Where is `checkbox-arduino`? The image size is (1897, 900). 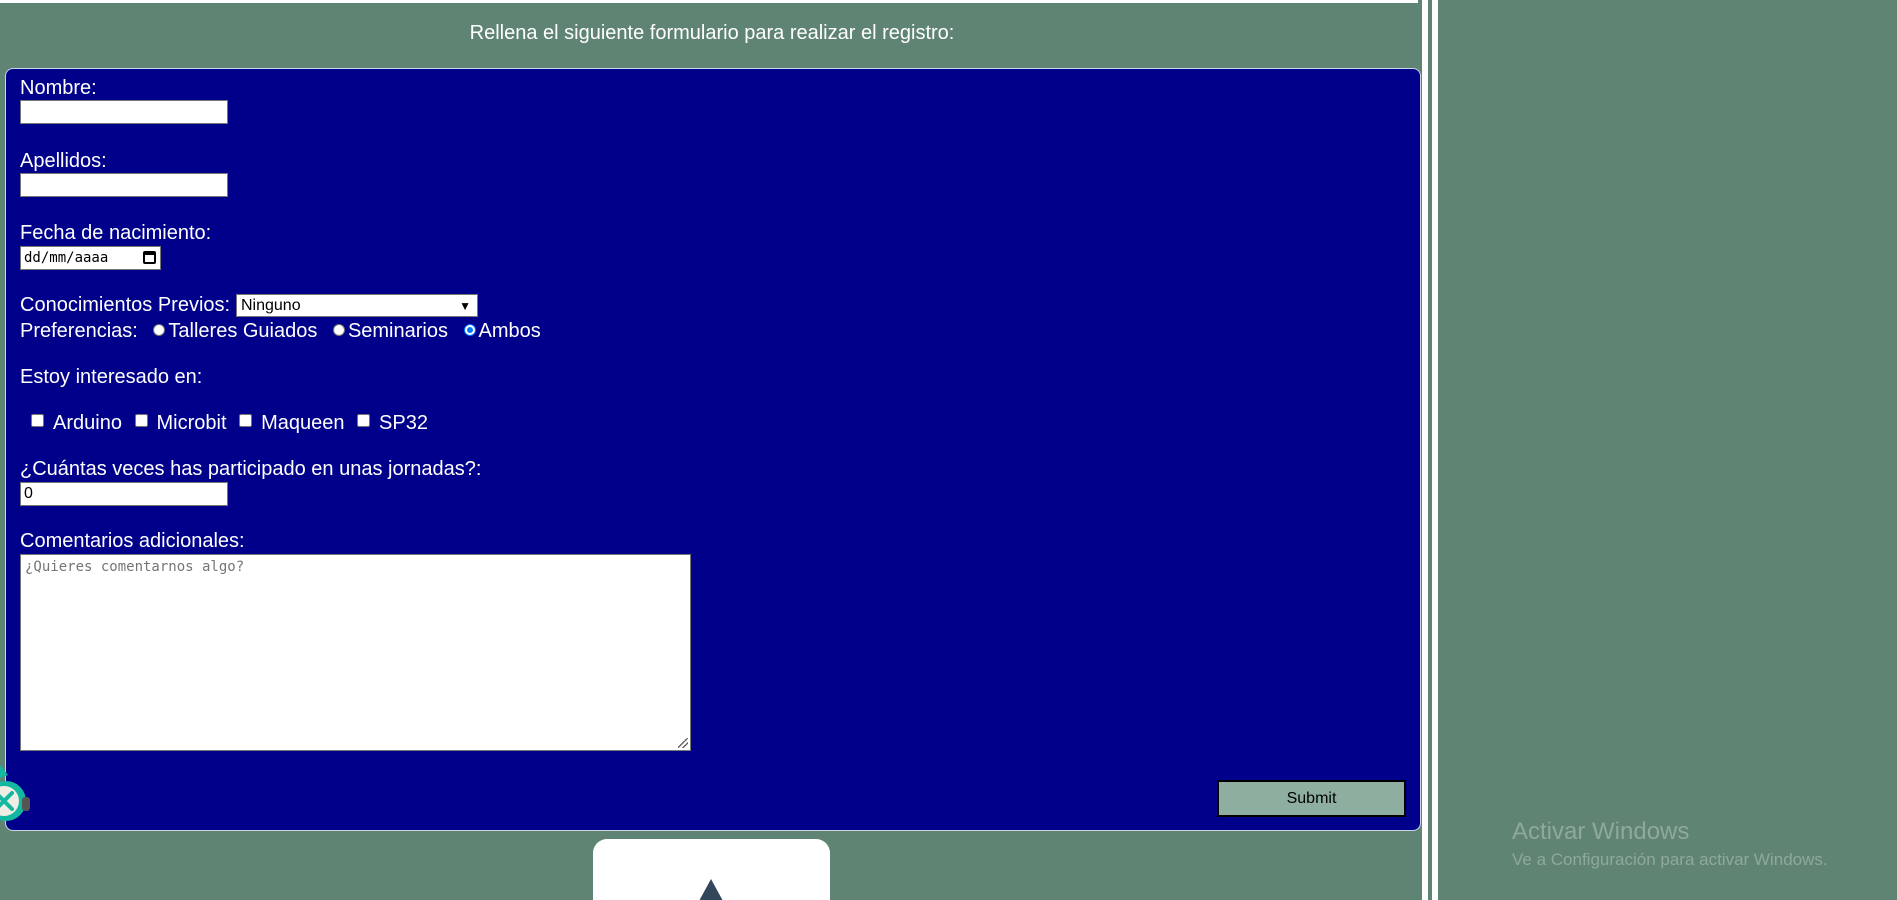 checkbox-arduino is located at coordinates (37, 420).